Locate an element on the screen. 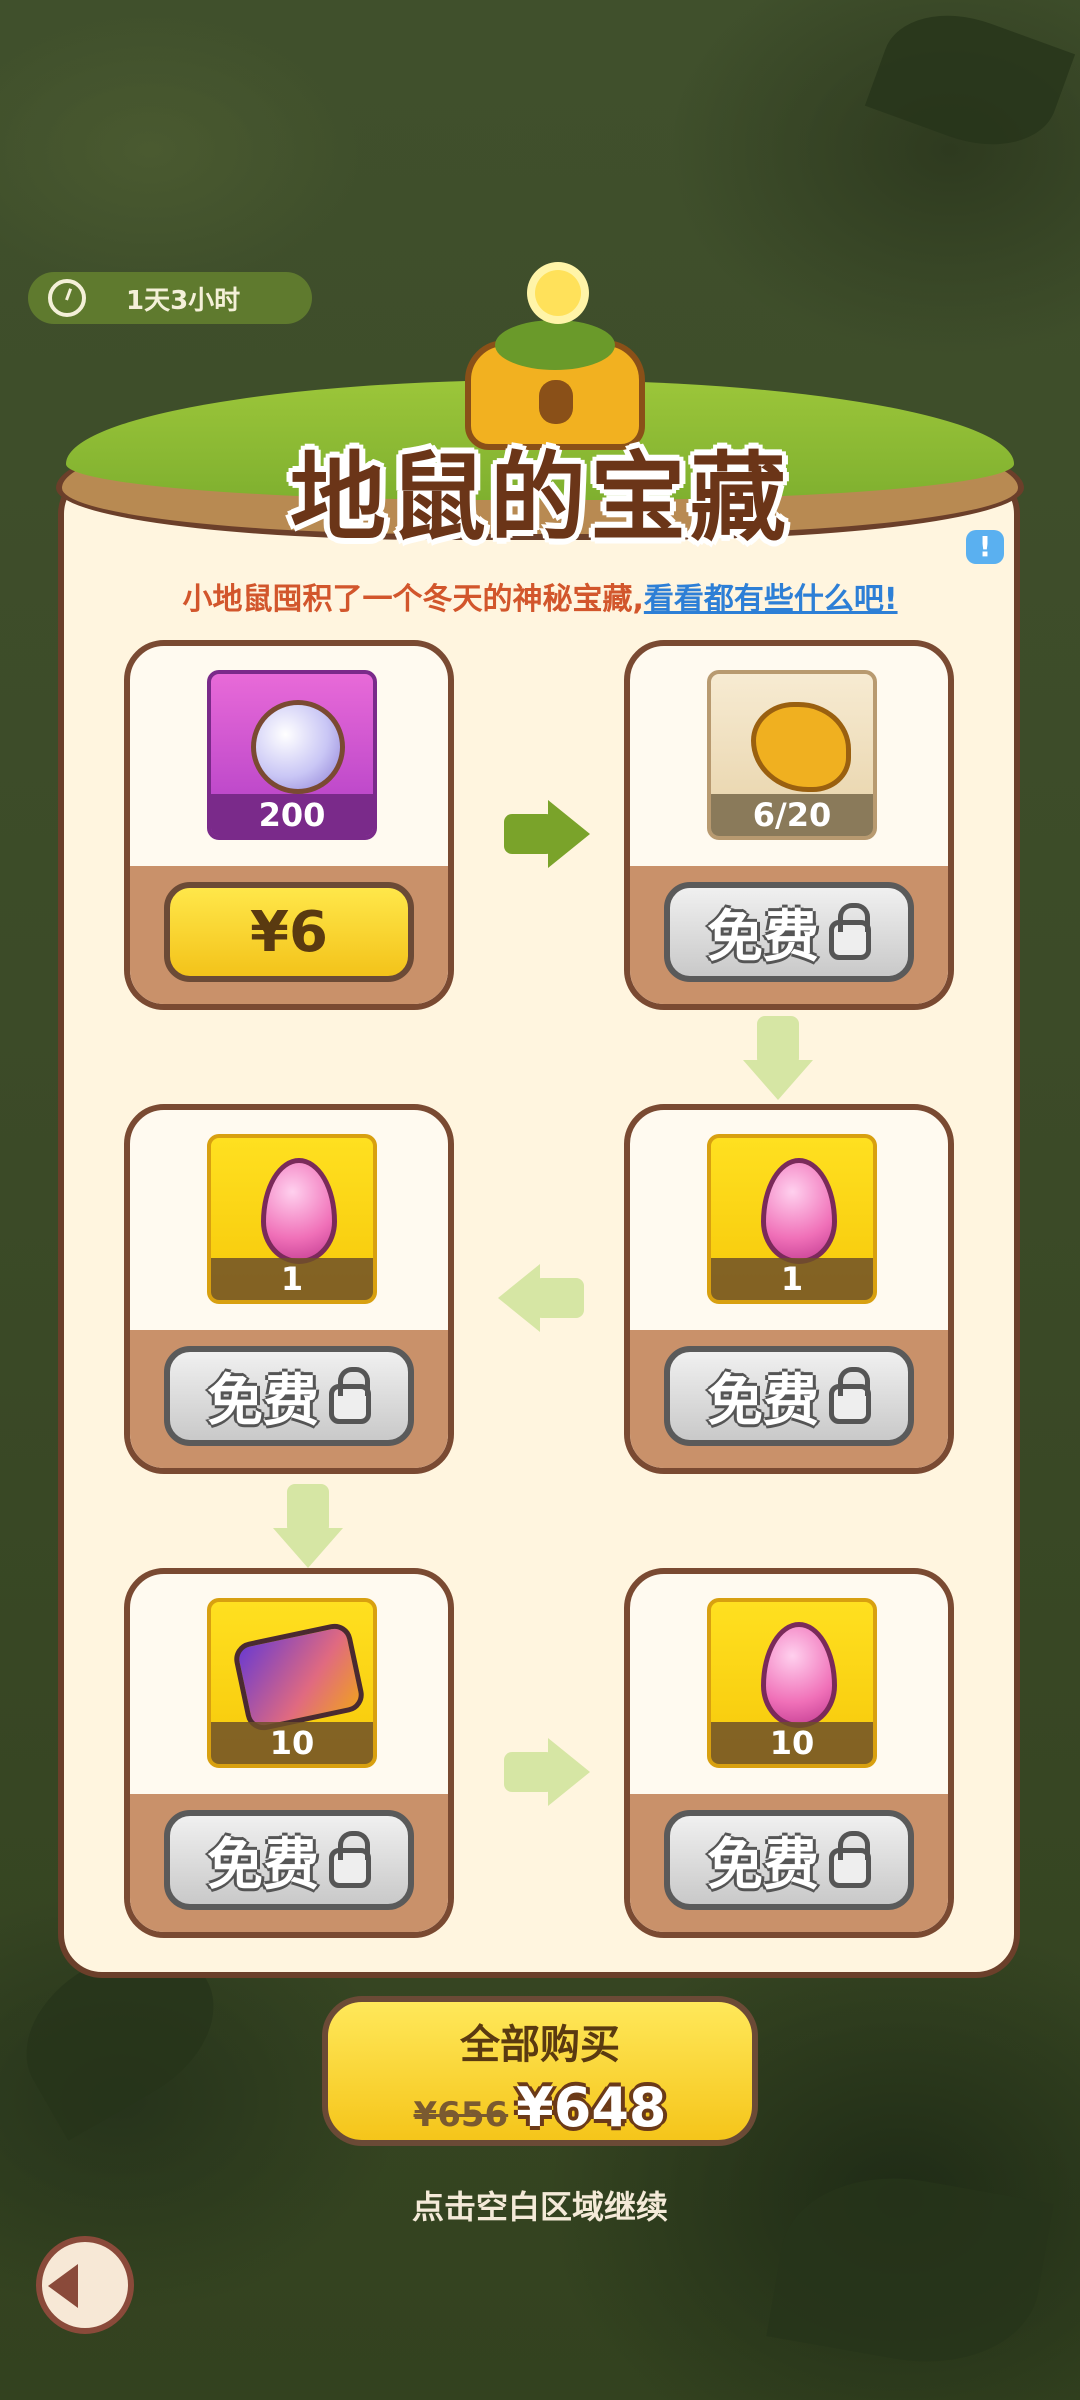 The image size is (1080, 2400). clock-icon is located at coordinates (67, 298).